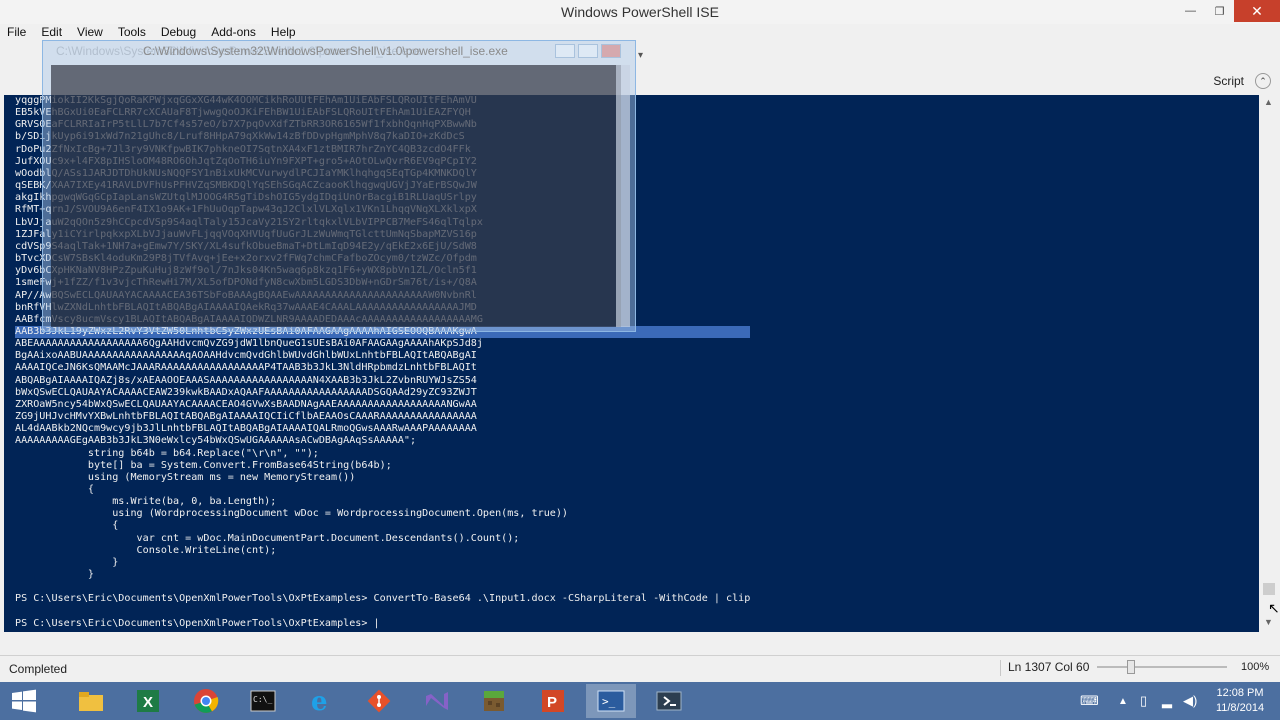 The height and width of the screenshot is (720, 1280). Describe the element at coordinates (1190, 701) in the screenshot. I see `volume-icon: ◀)` at that location.